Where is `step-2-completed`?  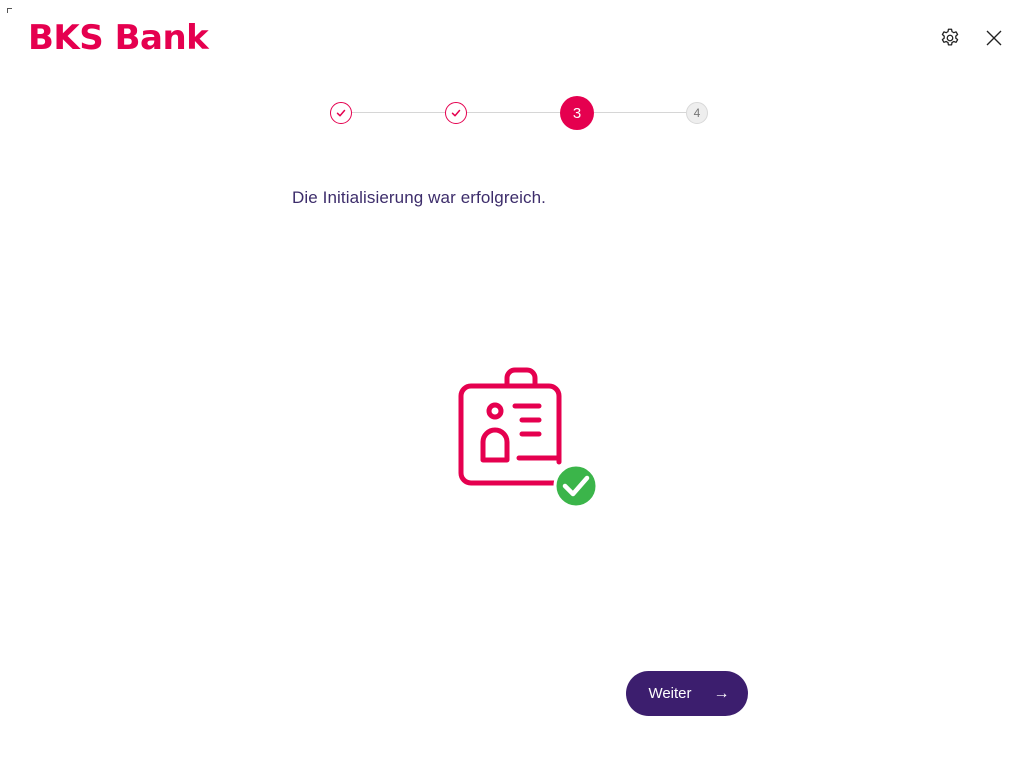
step-2-completed is located at coordinates (456, 113).